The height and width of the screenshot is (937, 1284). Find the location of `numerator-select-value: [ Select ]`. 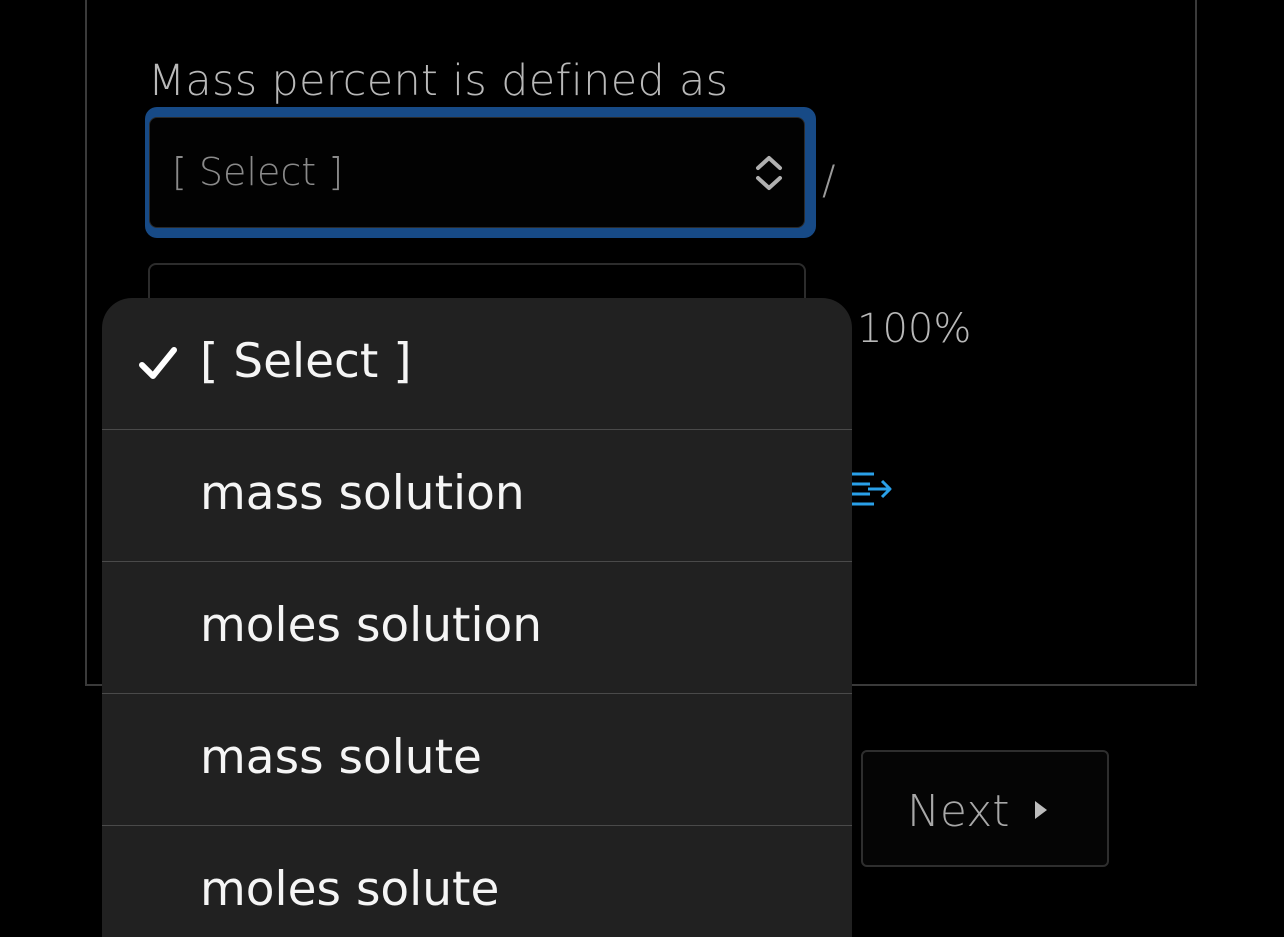

numerator-select-value: [ Select ] is located at coordinates (258, 172).